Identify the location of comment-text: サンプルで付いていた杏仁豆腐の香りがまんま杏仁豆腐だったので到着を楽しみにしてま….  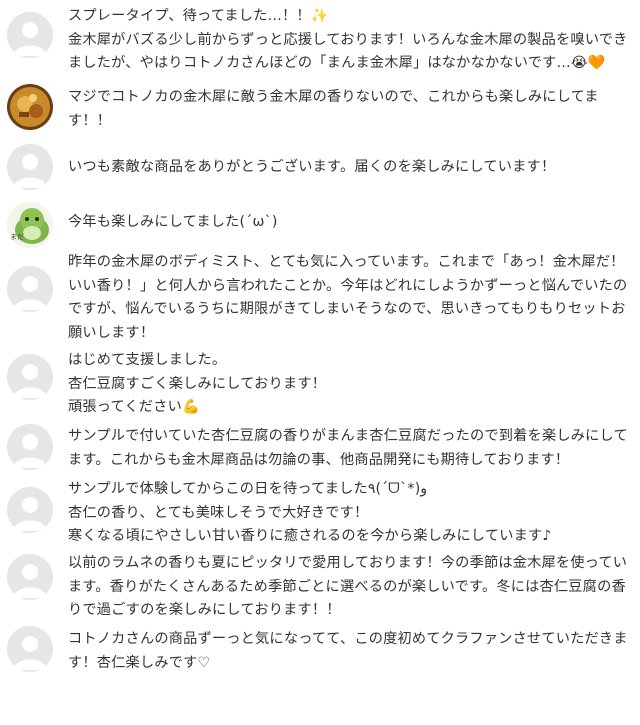
(348, 448).